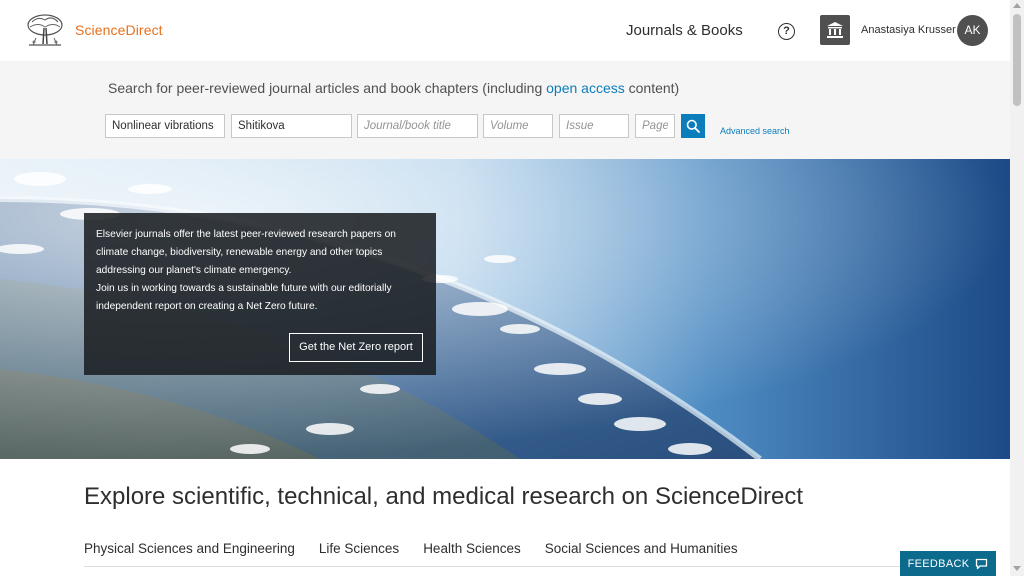 Image resolution: width=1024 pixels, height=576 pixels. Describe the element at coordinates (972, 30) in the screenshot. I see `user-avatar: AK` at that location.